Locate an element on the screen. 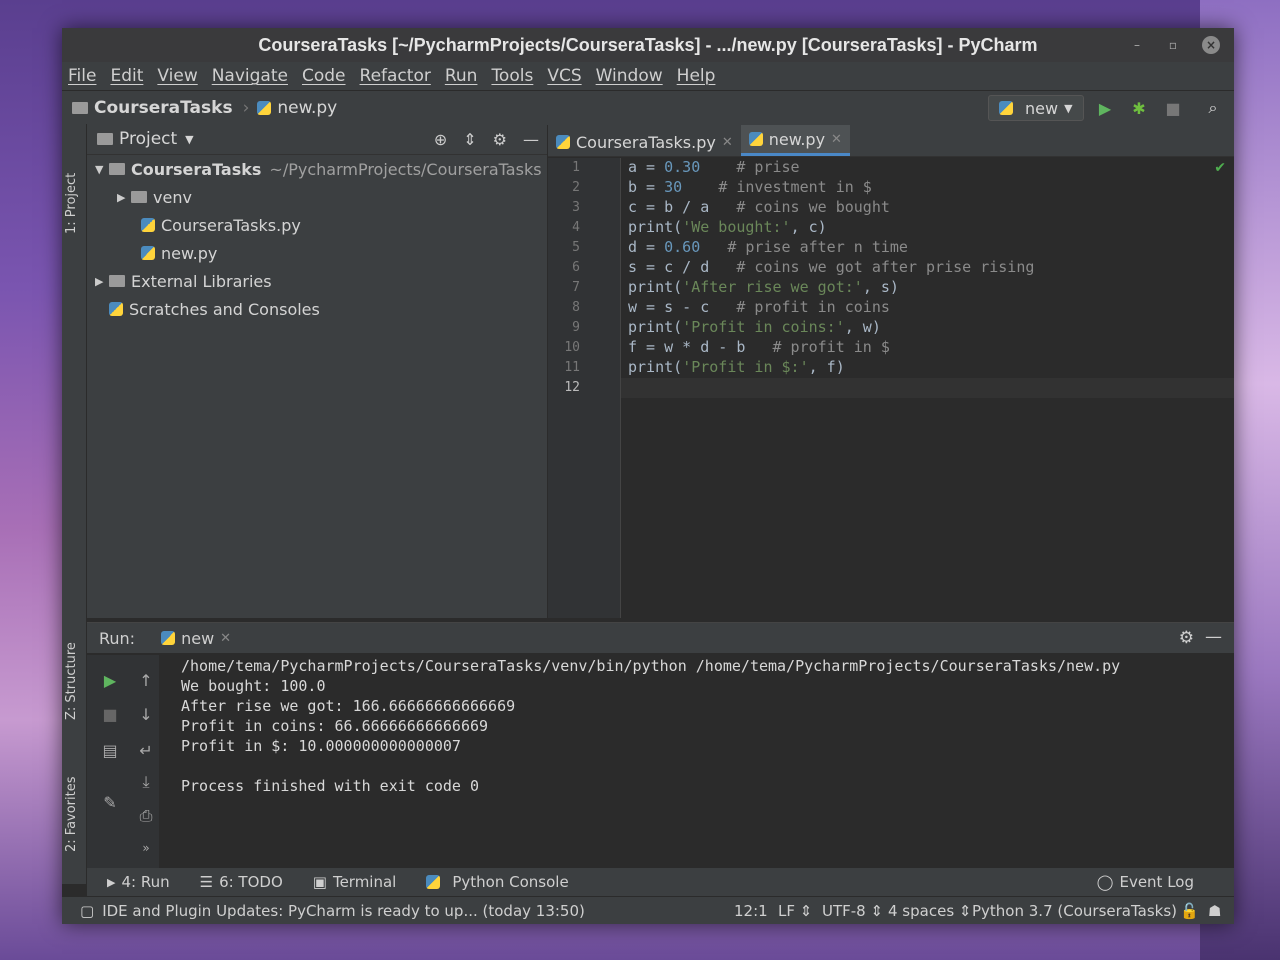  layout-icon: ▤ is located at coordinates (110, 750).